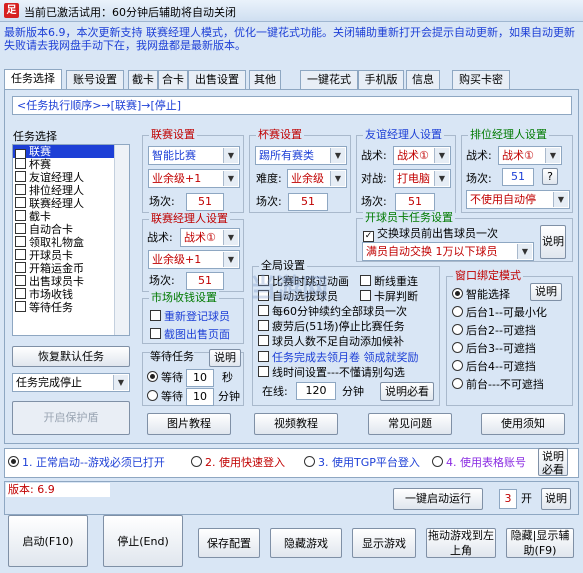 The height and width of the screenshot is (573, 583). I want to click on one-click-help-button: 说明, so click(556, 499).